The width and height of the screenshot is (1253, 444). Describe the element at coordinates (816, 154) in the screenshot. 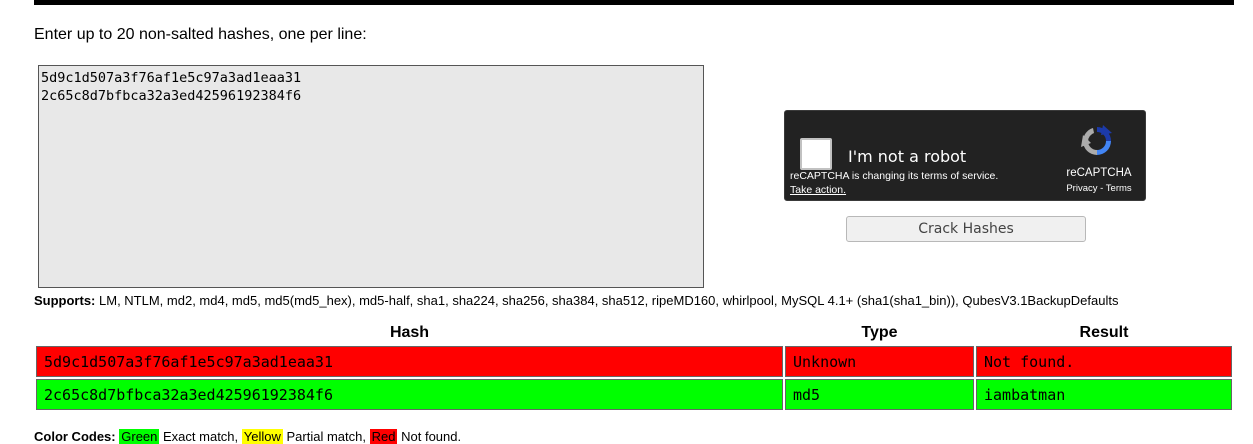

I see `recaptcha-checkbox` at that location.